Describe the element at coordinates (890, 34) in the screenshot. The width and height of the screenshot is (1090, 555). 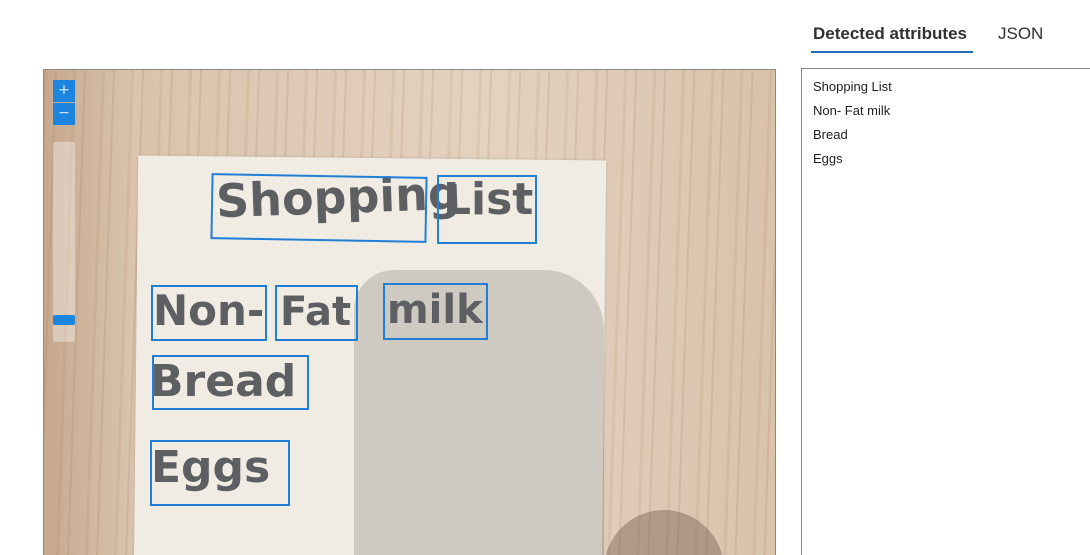
I see `tab-detected-attributes: Detected attributes` at that location.